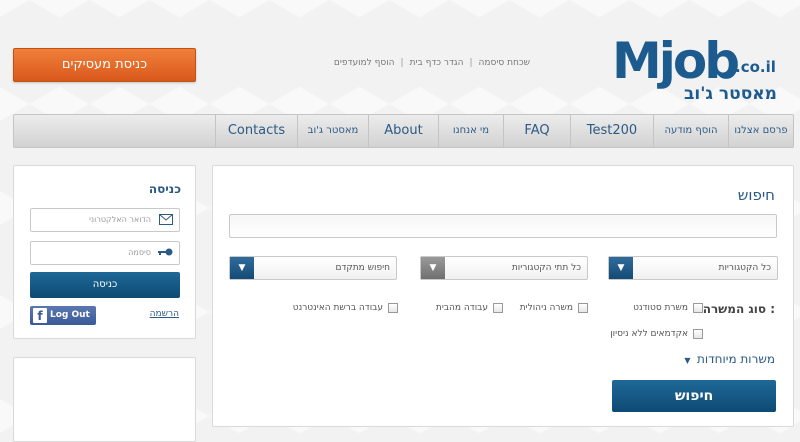 Image resolution: width=800 pixels, height=442 pixels. I want to click on forgot-password-link: שכחת סיסמה, so click(504, 63).